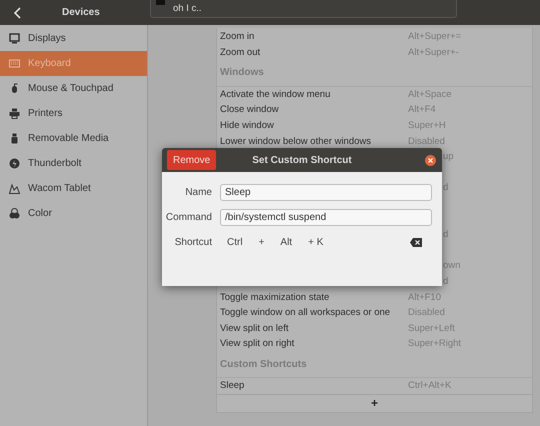 This screenshot has height=426, width=540. I want to click on shortcut-keys: up, so click(448, 156).